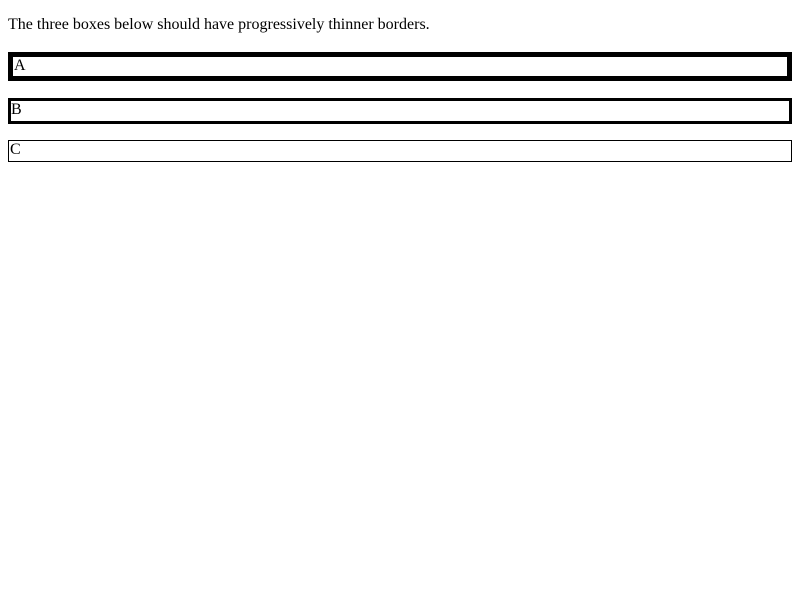  What do you see at coordinates (400, 66) in the screenshot?
I see `box-thick-border: A` at bounding box center [400, 66].